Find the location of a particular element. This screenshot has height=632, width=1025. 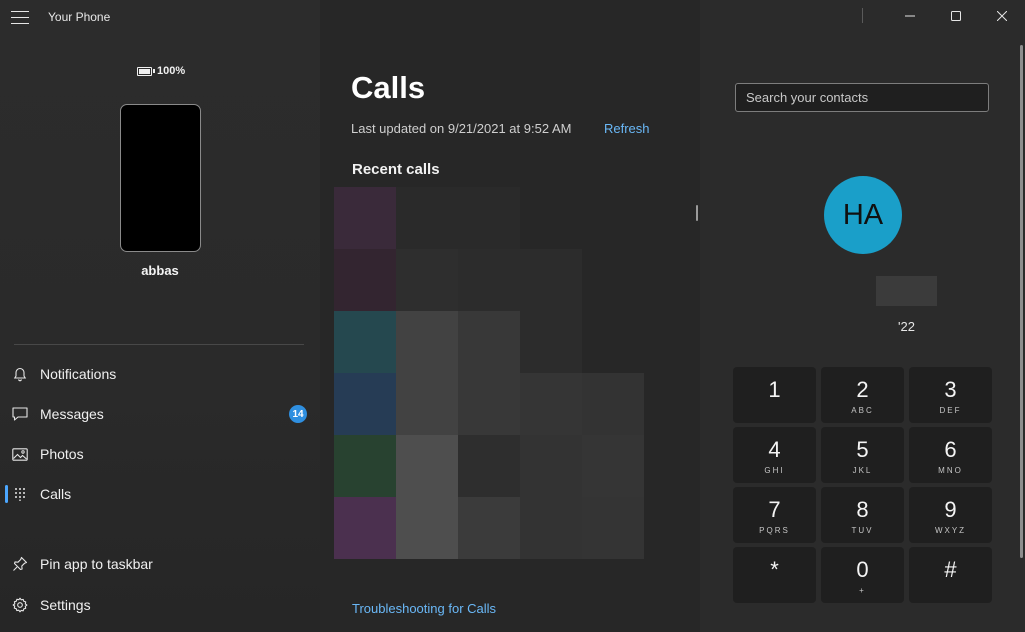

dialpad-key-letters: TUV is located at coordinates (862, 530).